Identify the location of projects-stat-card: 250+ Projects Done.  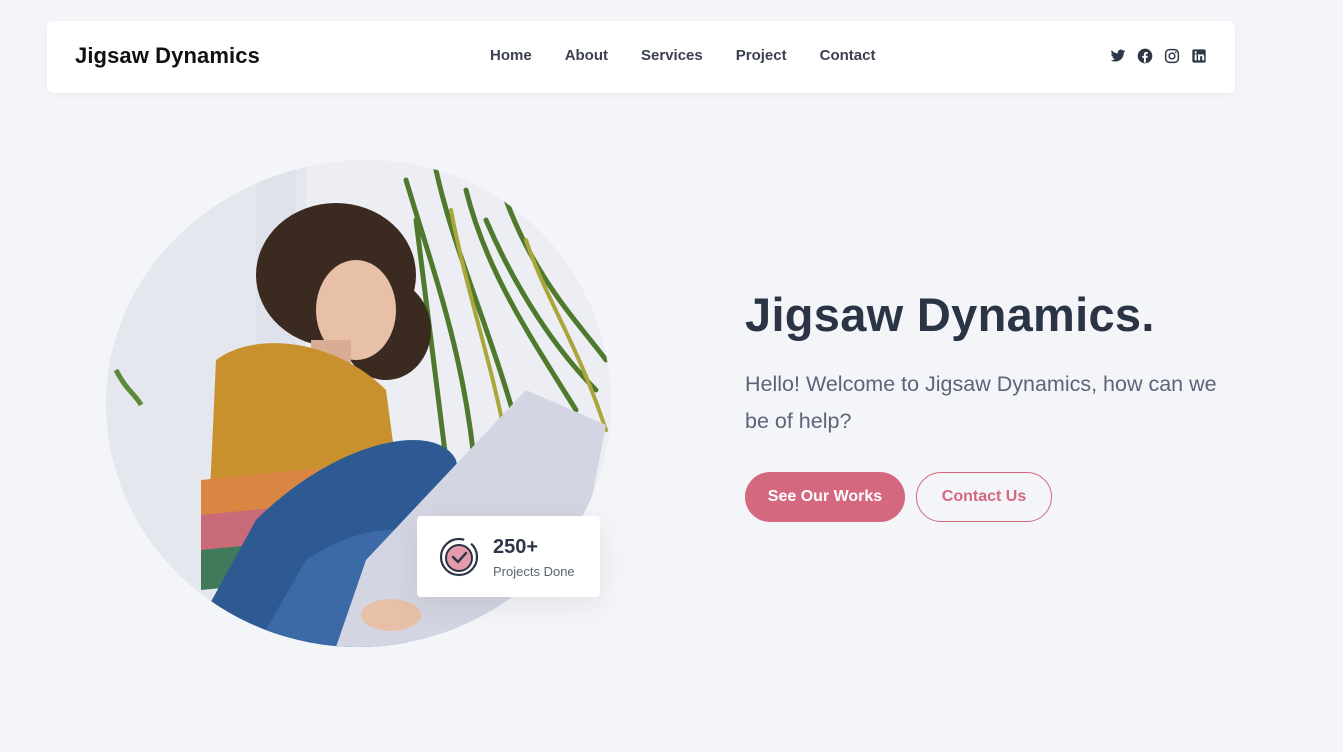
(508, 556).